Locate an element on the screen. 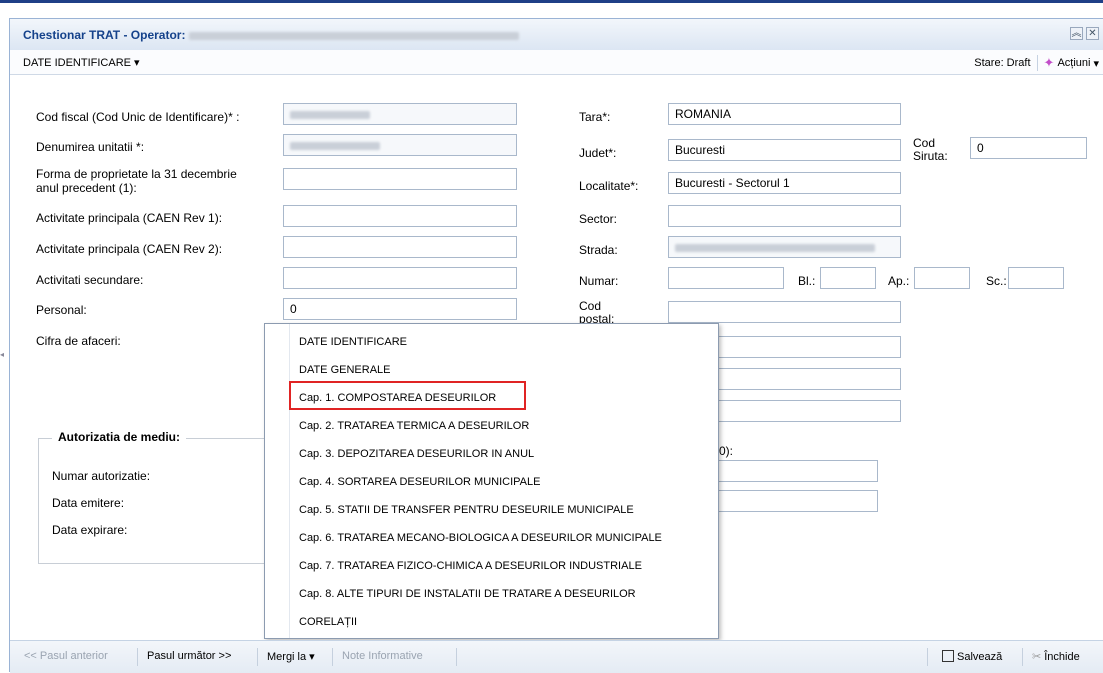  cod-postal-field is located at coordinates (784, 312).